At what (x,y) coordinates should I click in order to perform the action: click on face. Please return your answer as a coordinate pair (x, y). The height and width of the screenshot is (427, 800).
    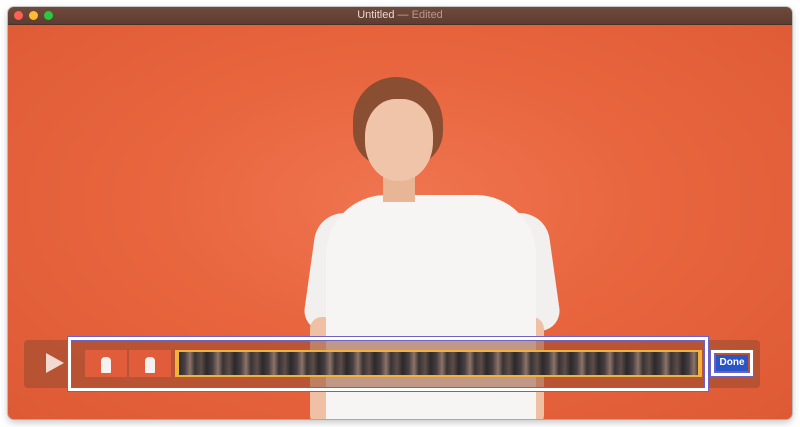
    Looking at the image, I should click on (399, 140).